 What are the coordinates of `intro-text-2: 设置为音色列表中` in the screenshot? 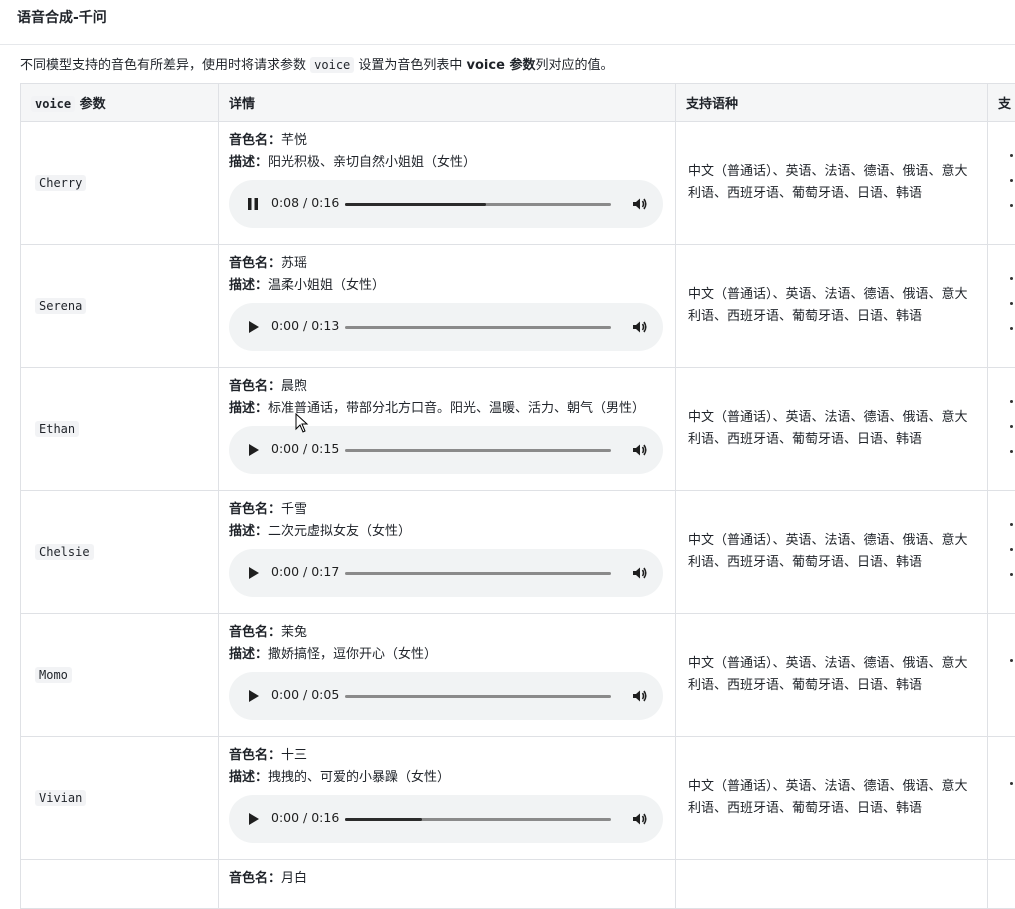 It's located at (410, 65).